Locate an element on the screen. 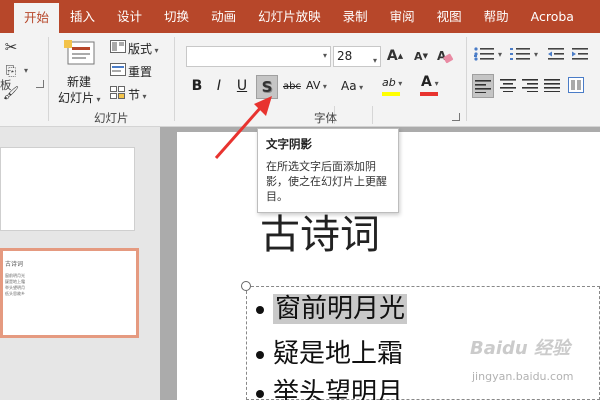 The image size is (600, 400). tab-view: 视图 is located at coordinates (449, 16).